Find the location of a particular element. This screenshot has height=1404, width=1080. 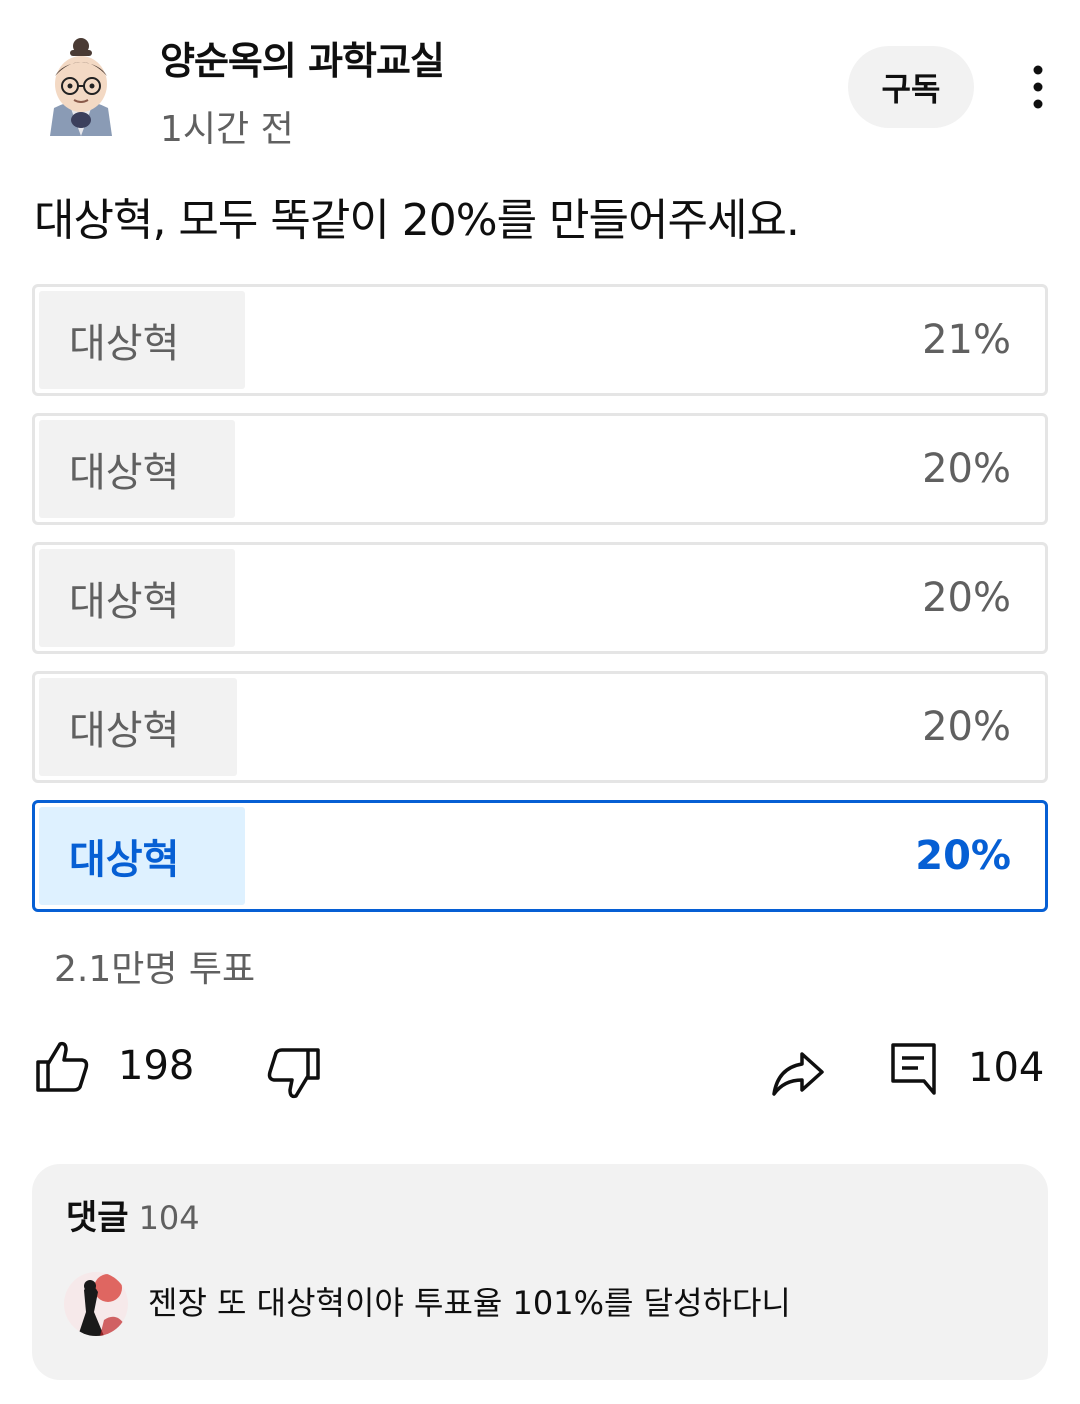

poll-option-percent: 21% is located at coordinates (966, 340).